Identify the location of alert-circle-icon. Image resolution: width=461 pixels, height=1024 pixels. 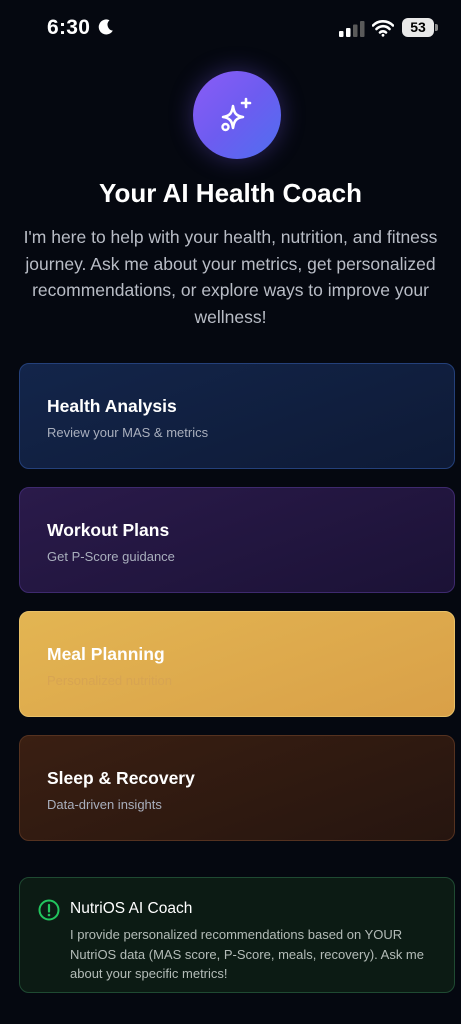
(49, 910).